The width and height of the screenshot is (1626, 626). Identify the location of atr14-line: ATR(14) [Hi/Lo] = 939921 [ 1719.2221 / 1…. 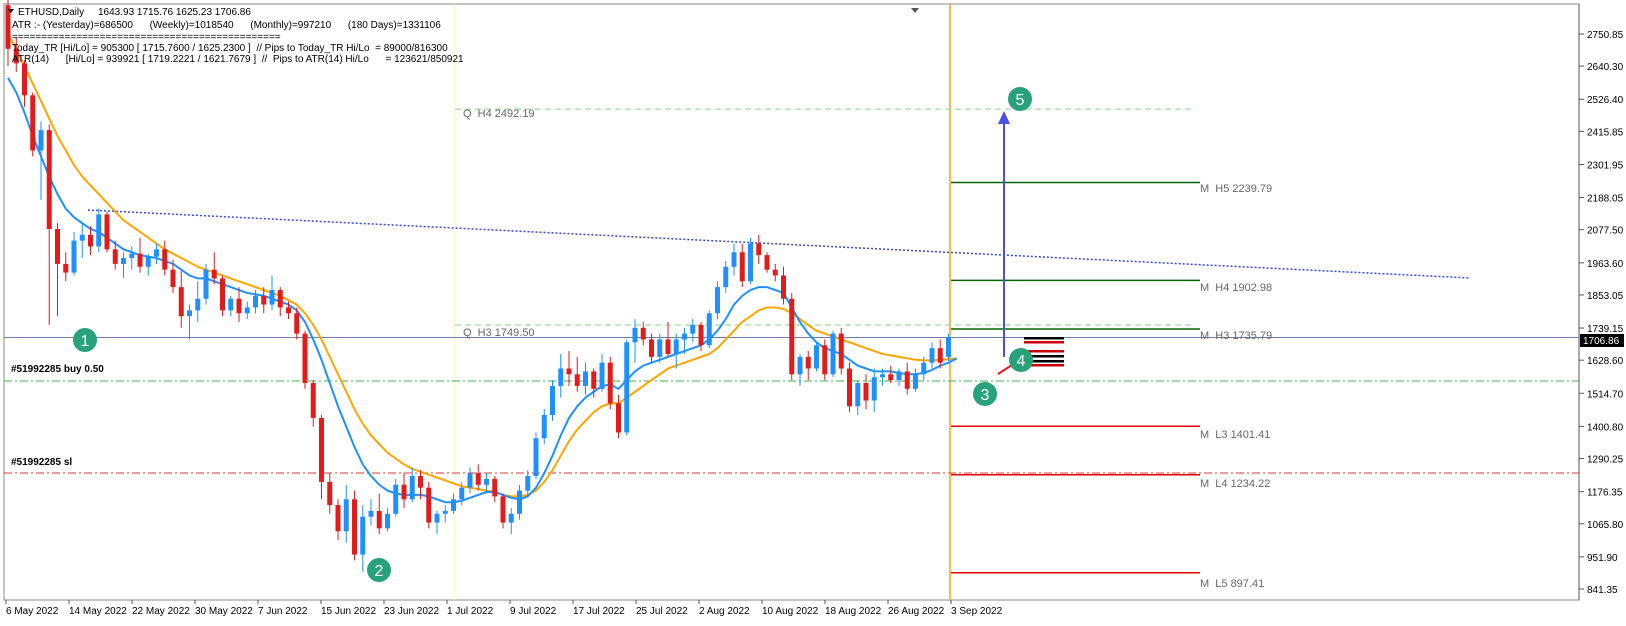
(238, 59).